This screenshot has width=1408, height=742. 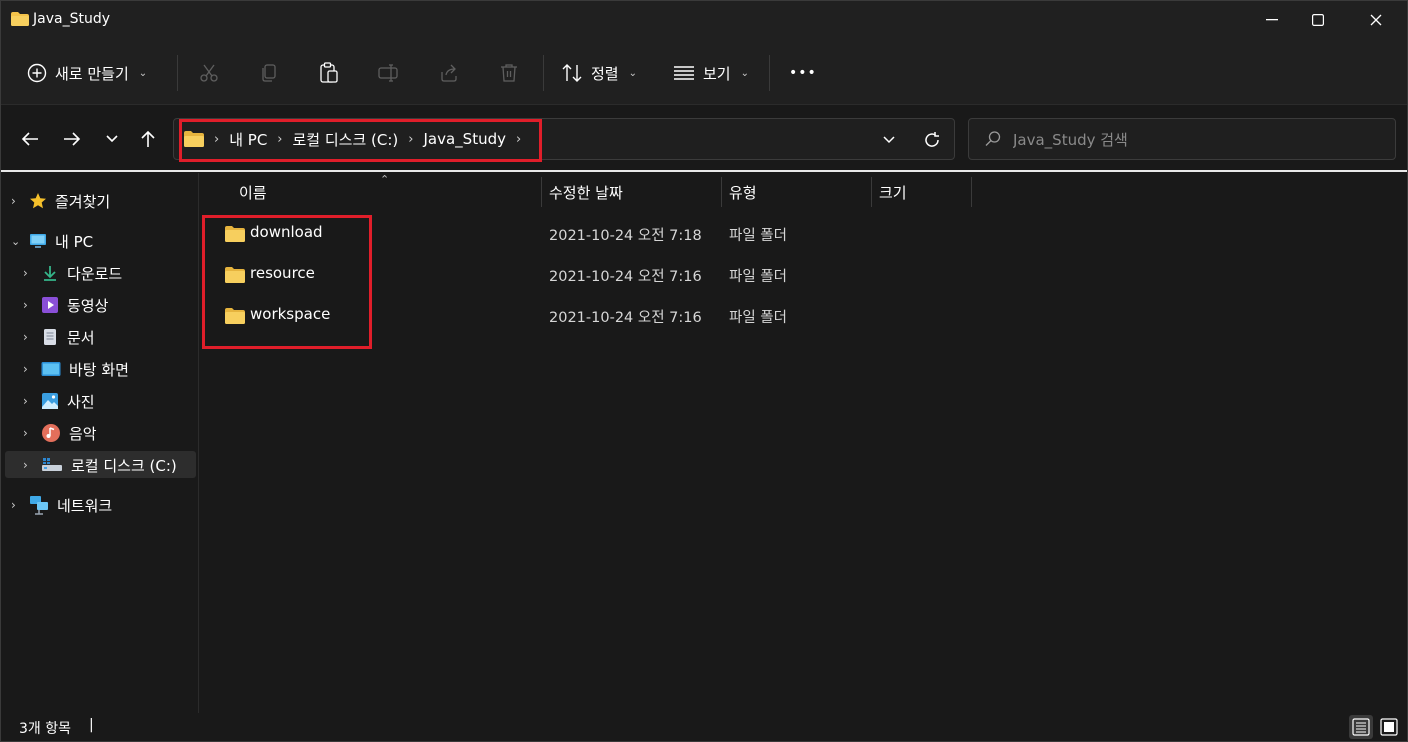 What do you see at coordinates (599, 73) in the screenshot?
I see `sort-button: 정렬 ⌄` at bounding box center [599, 73].